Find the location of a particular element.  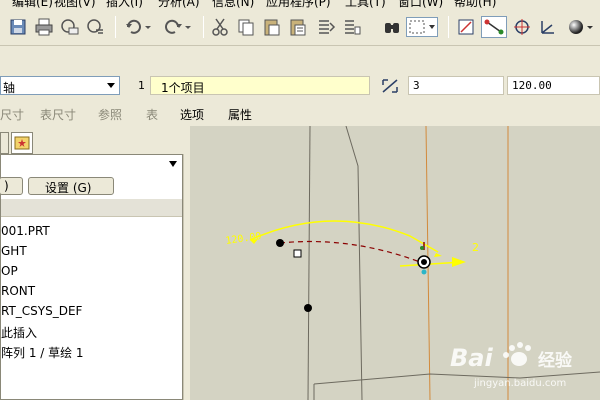

paw-icon is located at coordinates (517, 354).